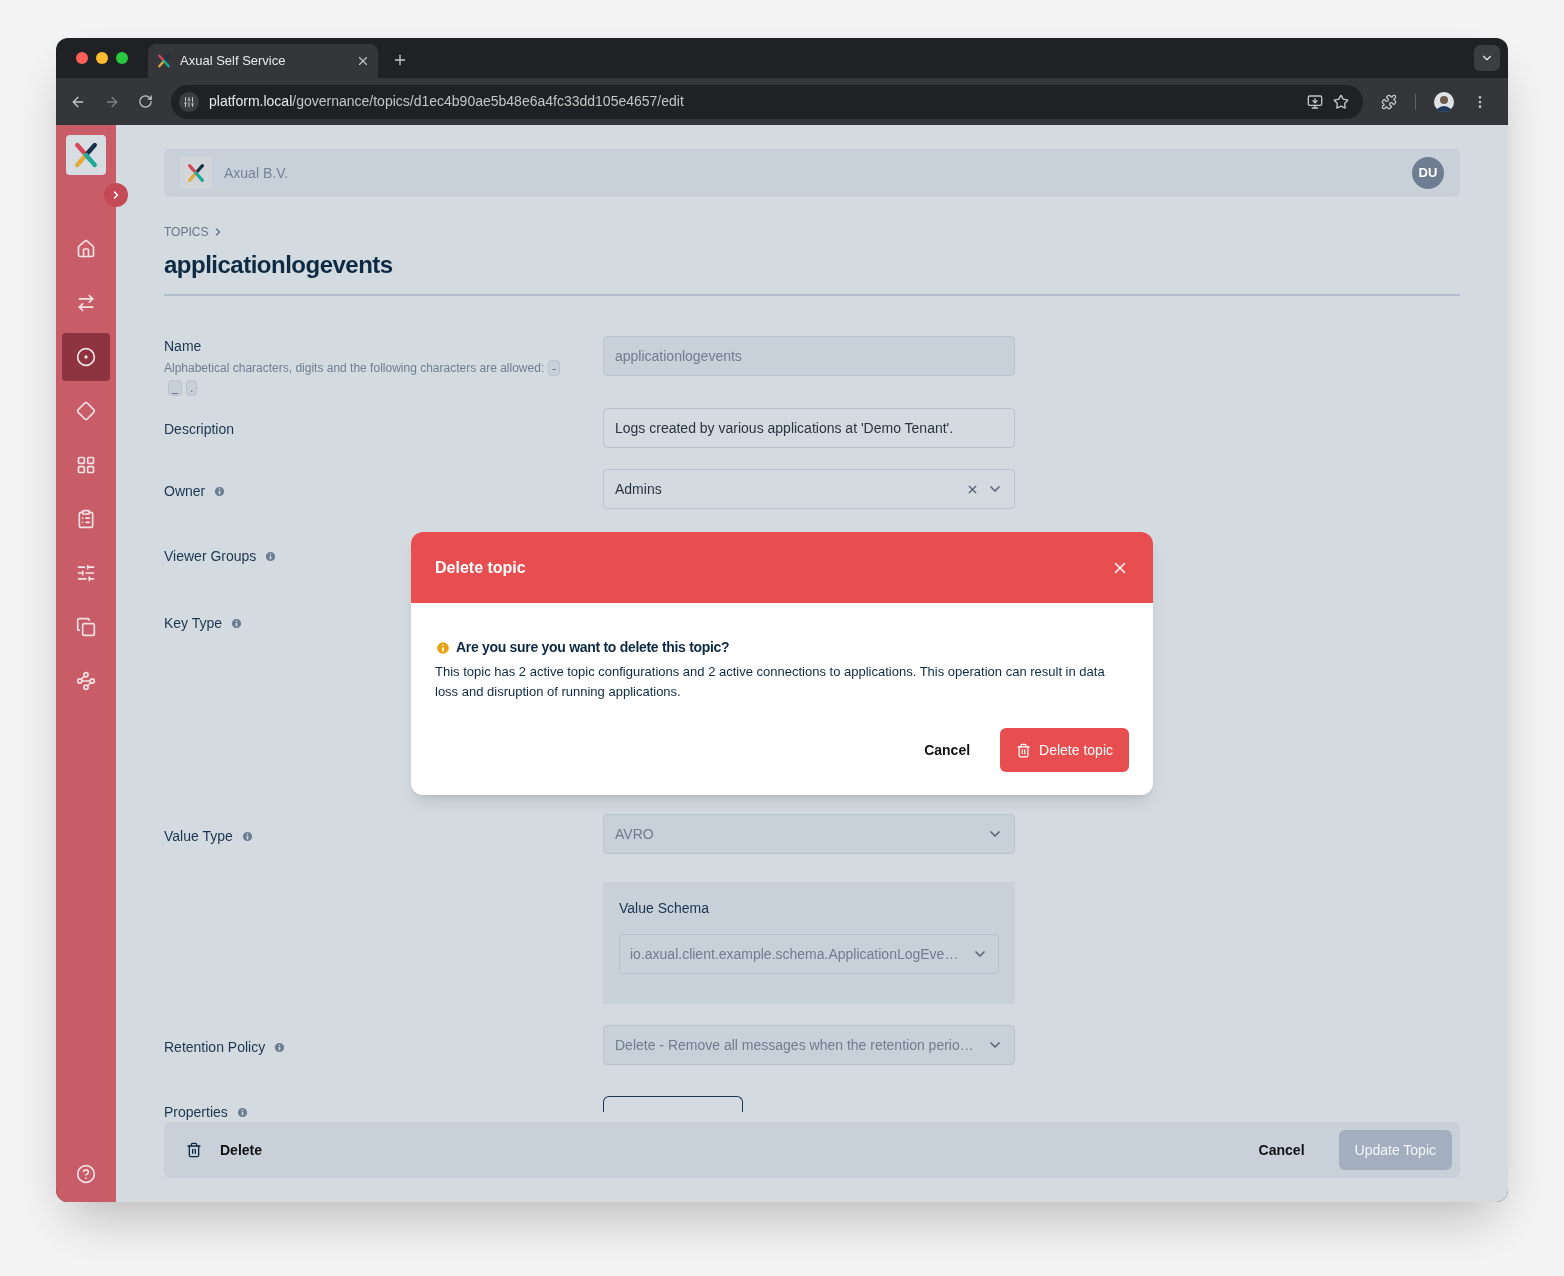 This screenshot has width=1564, height=1276. Describe the element at coordinates (86, 411) in the screenshot. I see `diamond-icon` at that location.